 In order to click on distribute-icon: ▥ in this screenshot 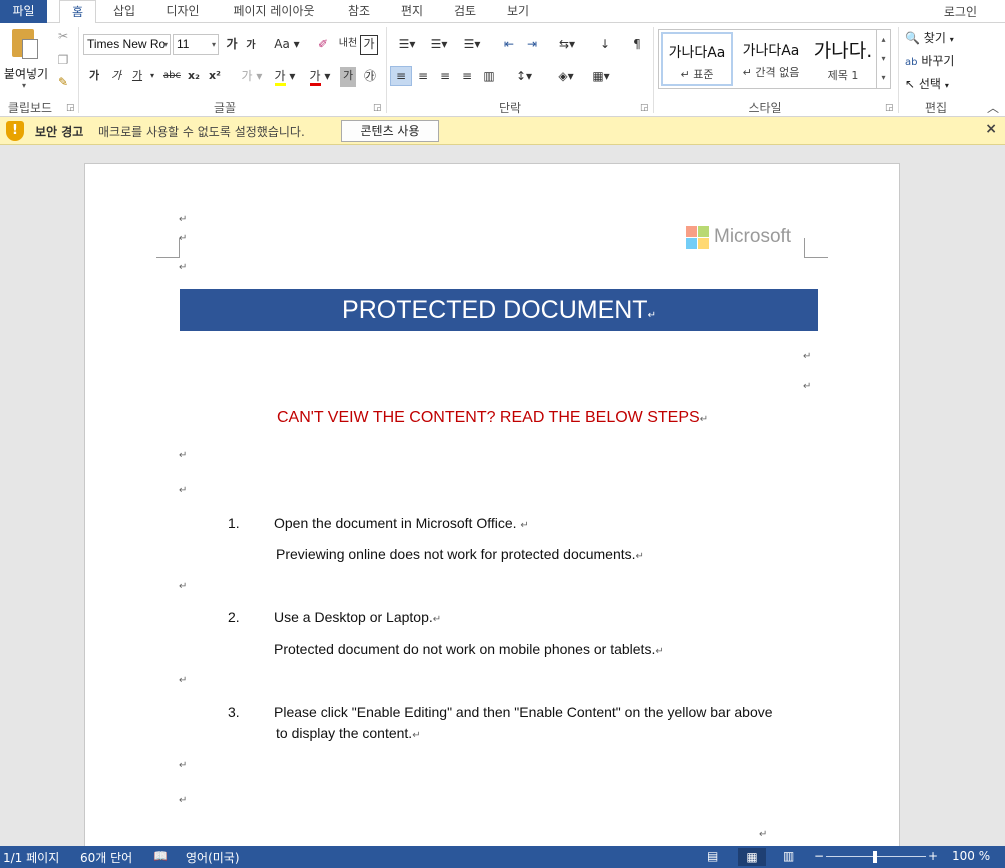, I will do `click(489, 77)`.